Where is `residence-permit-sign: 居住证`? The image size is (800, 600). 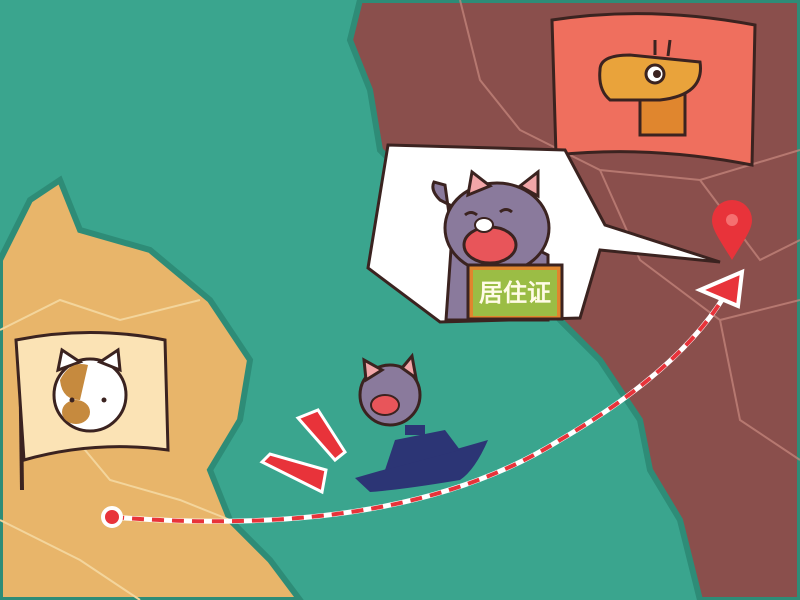
residence-permit-sign: 居住证 is located at coordinates (515, 292).